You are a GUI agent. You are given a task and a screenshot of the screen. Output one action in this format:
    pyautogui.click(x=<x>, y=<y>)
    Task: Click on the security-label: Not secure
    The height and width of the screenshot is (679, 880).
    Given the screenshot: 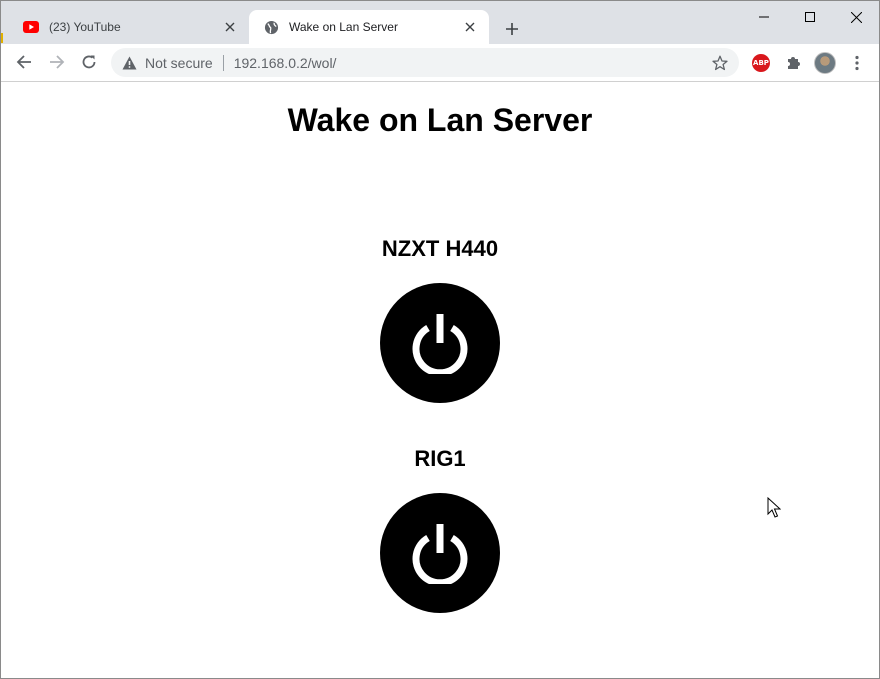 What is the action you would take?
    pyautogui.click(x=179, y=63)
    